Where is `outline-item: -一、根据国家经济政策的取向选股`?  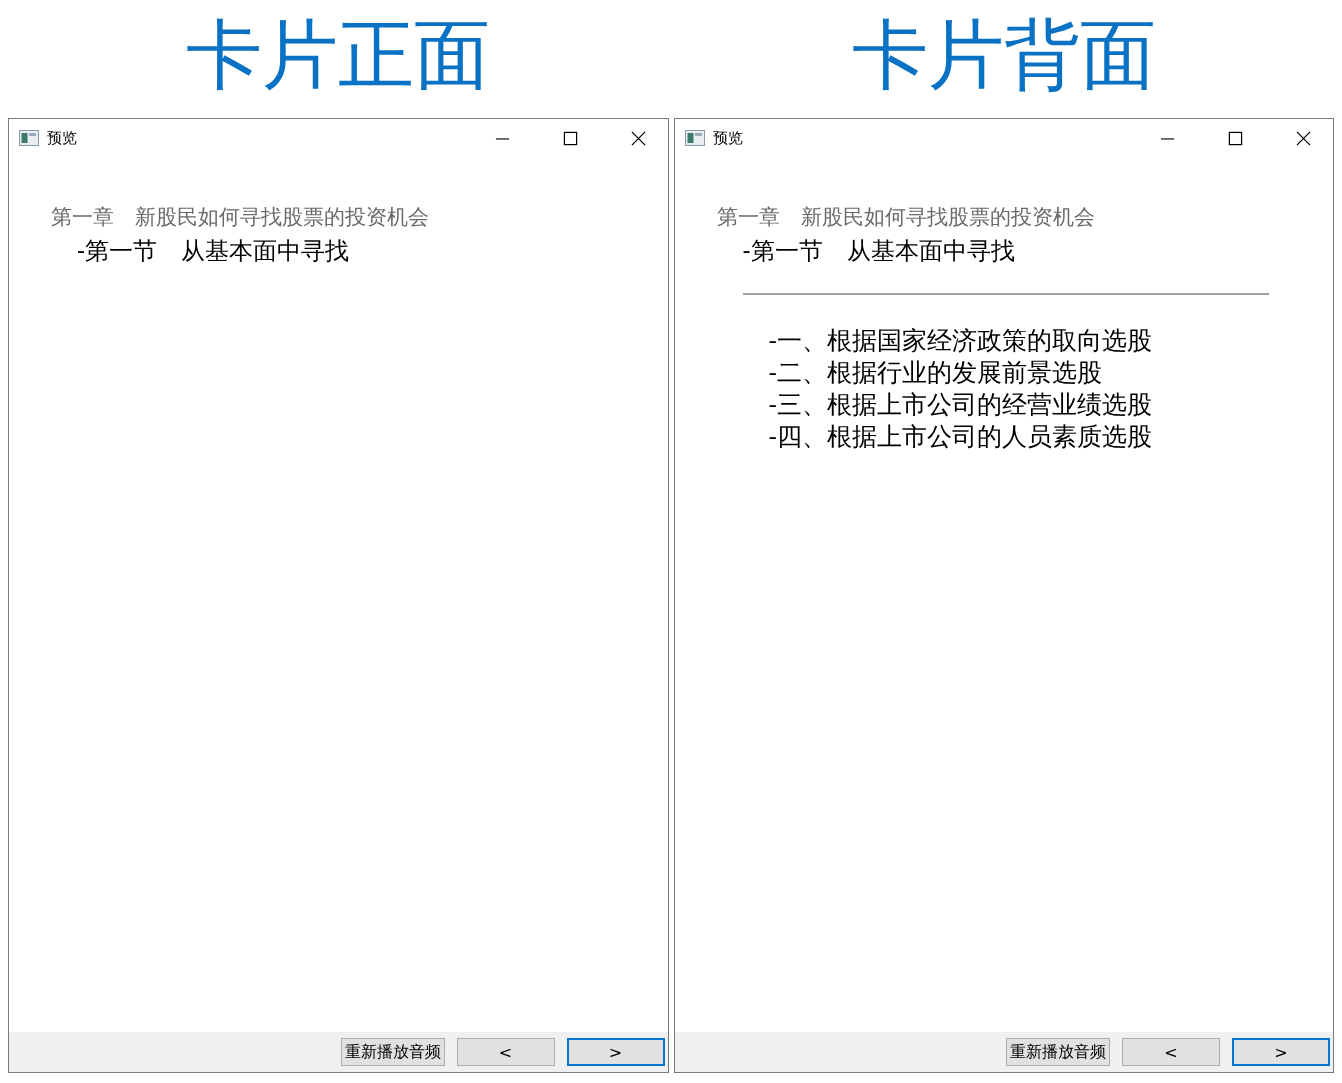 outline-item: -一、根据国家经济政策的取向选股 is located at coordinates (960, 341).